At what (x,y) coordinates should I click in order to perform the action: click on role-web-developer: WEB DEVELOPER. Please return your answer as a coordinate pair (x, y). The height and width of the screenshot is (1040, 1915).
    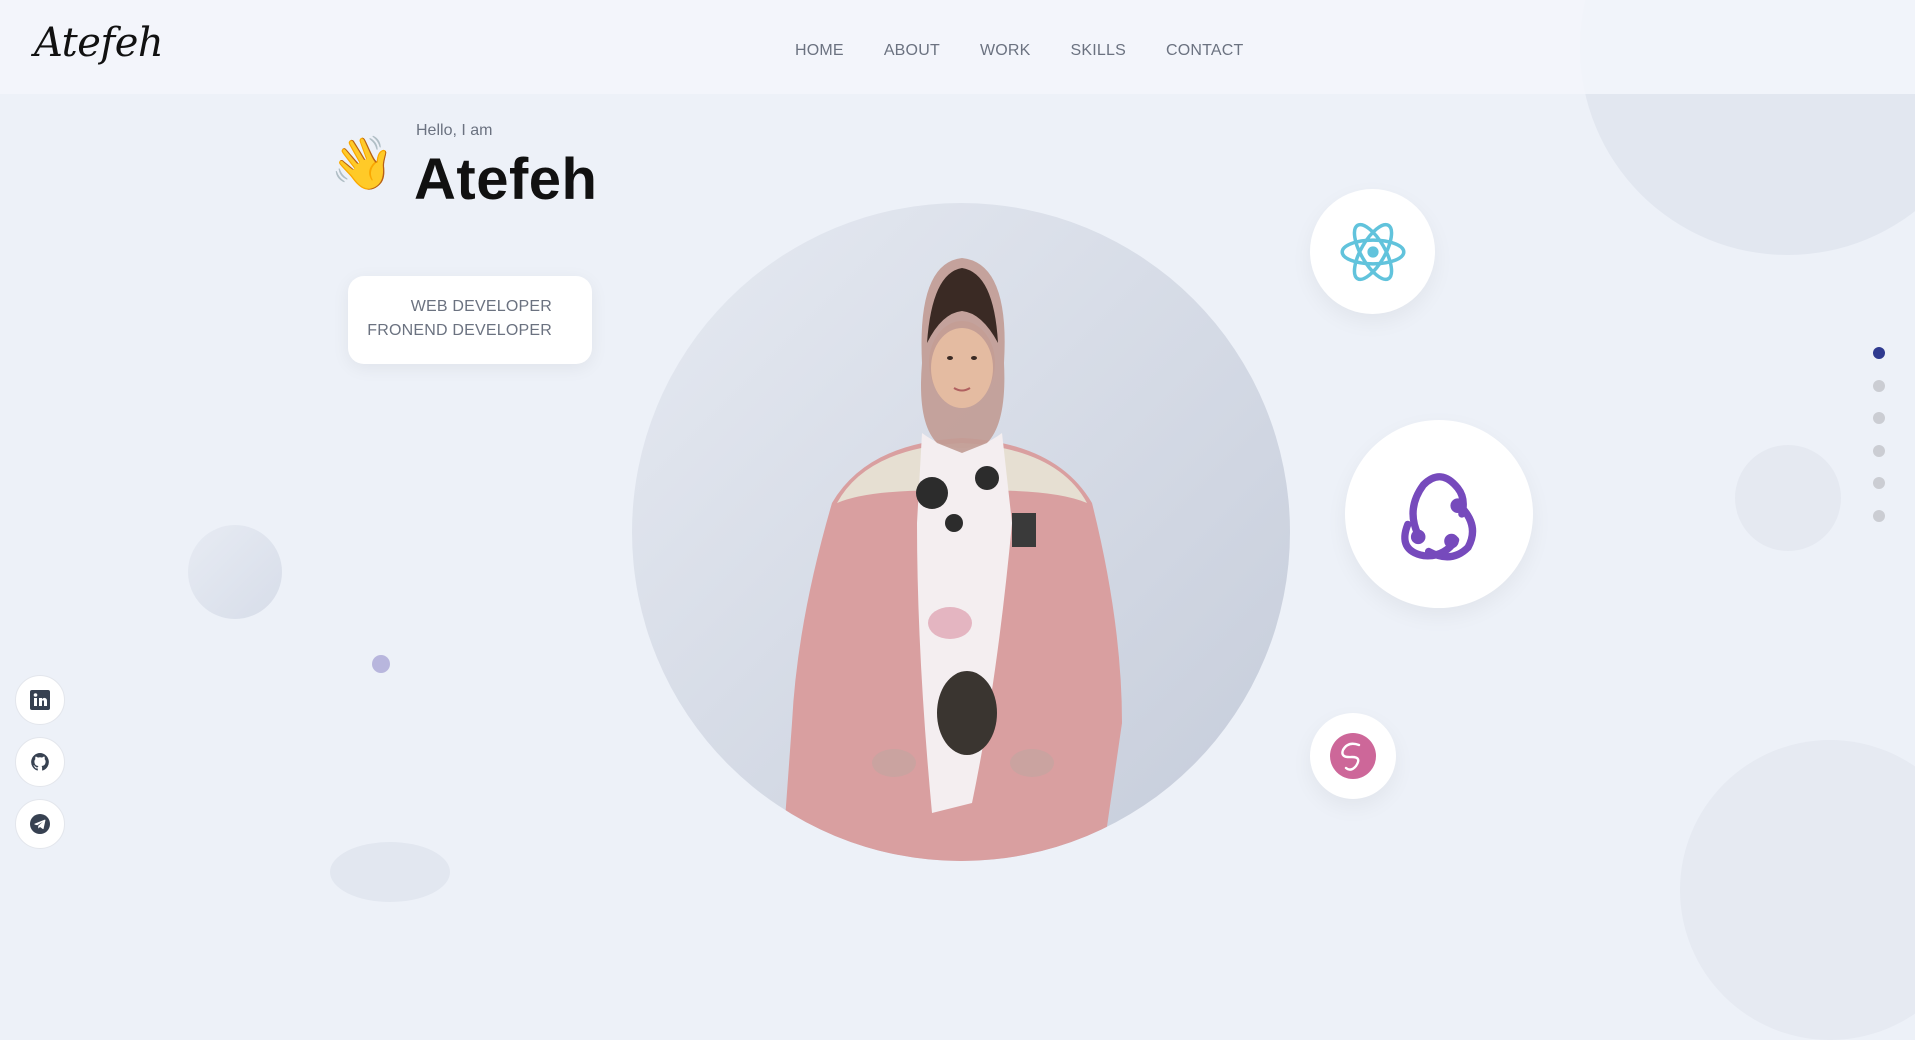
    Looking at the image, I should click on (481, 306).